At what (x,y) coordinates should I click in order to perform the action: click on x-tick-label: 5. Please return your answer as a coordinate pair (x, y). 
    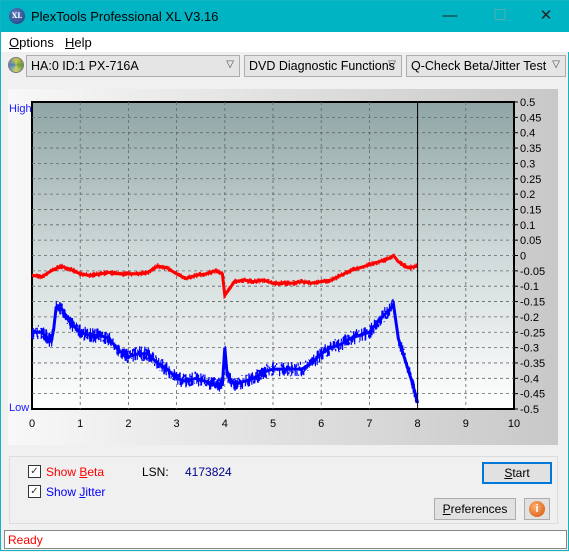
    Looking at the image, I should click on (273, 424).